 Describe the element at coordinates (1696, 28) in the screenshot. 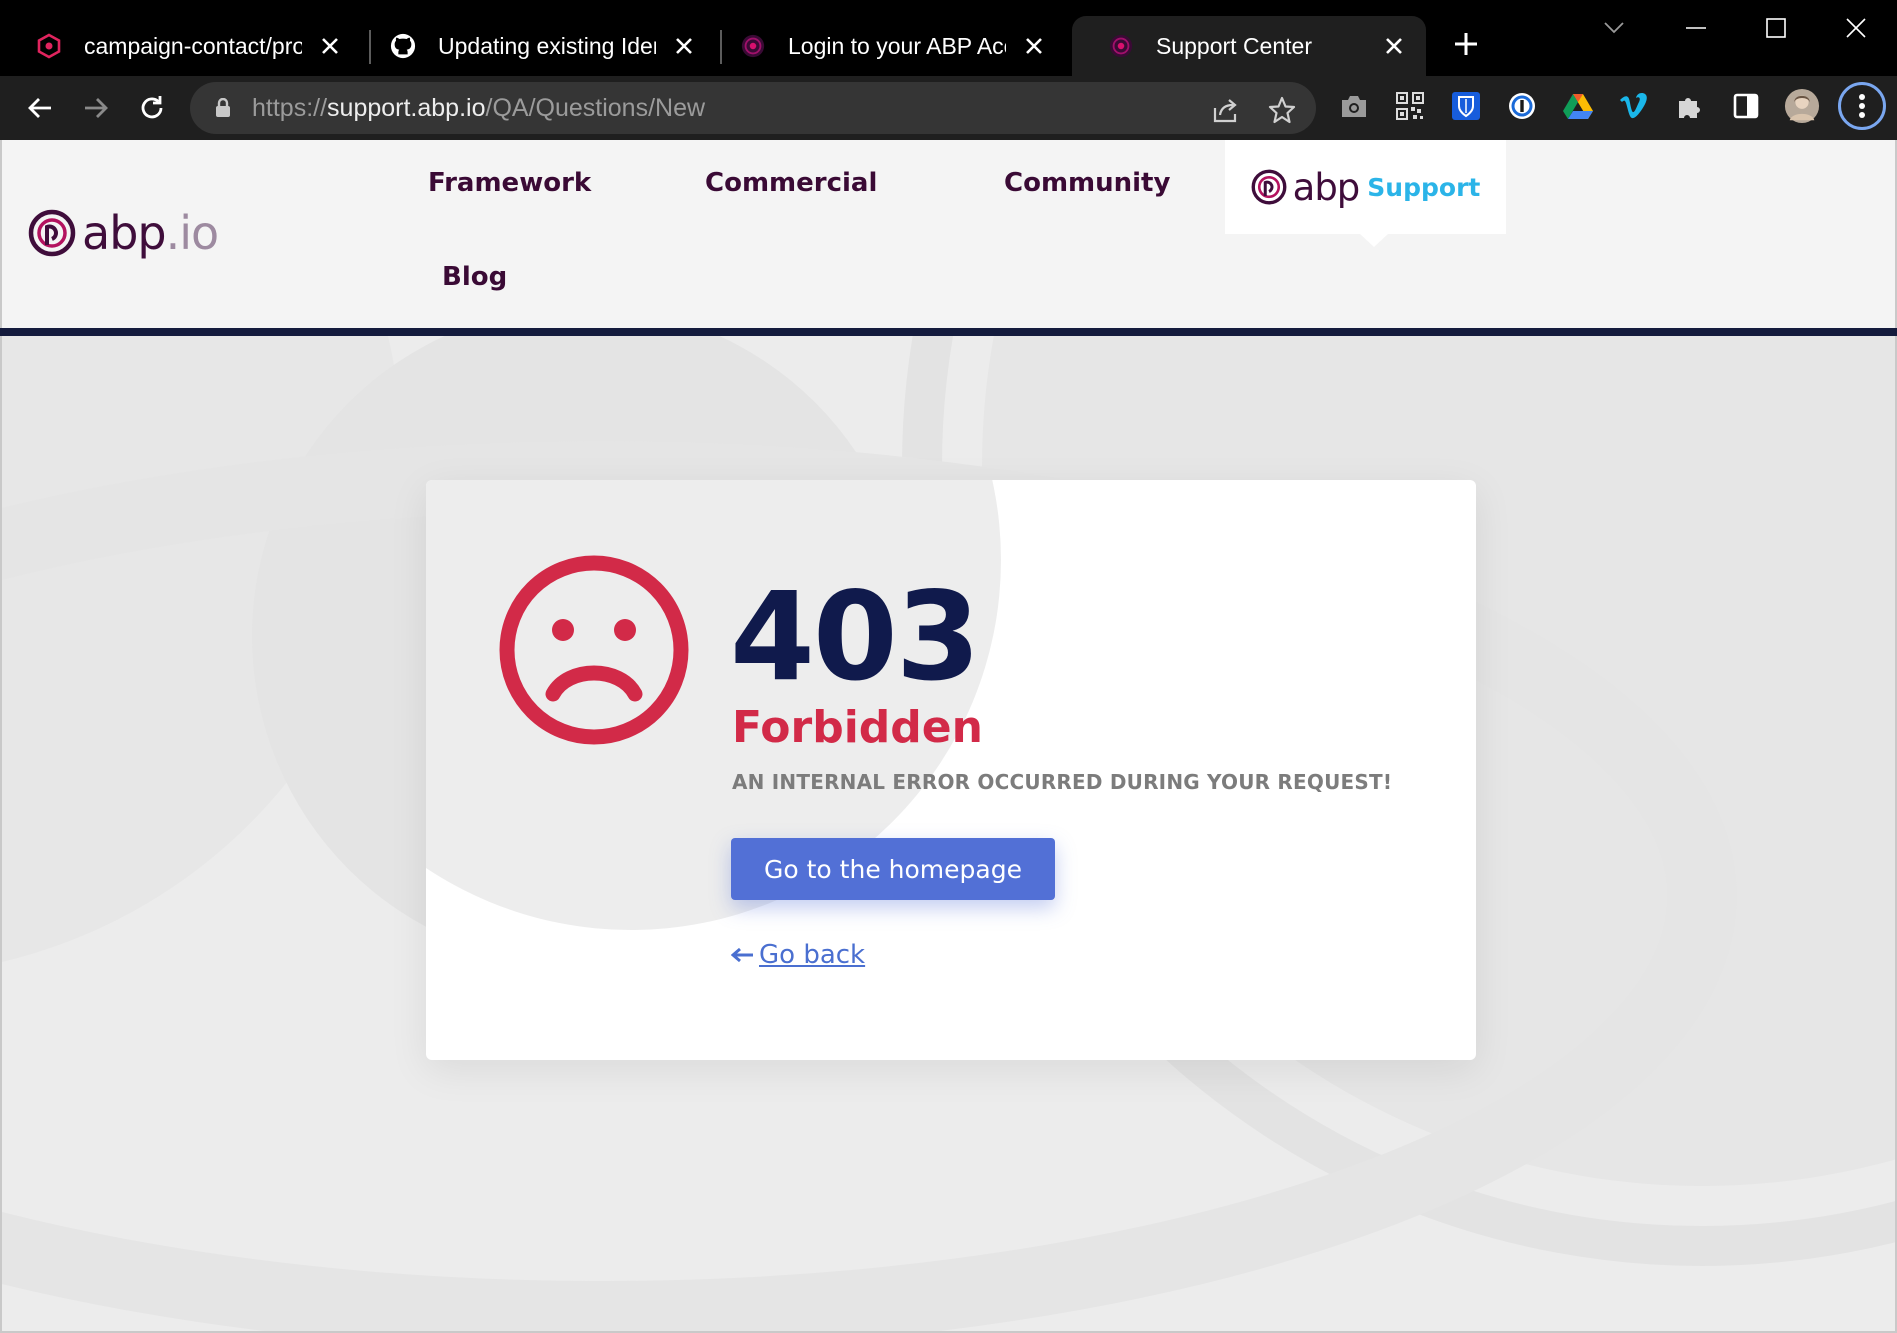

I see `minimize-window-icon` at that location.